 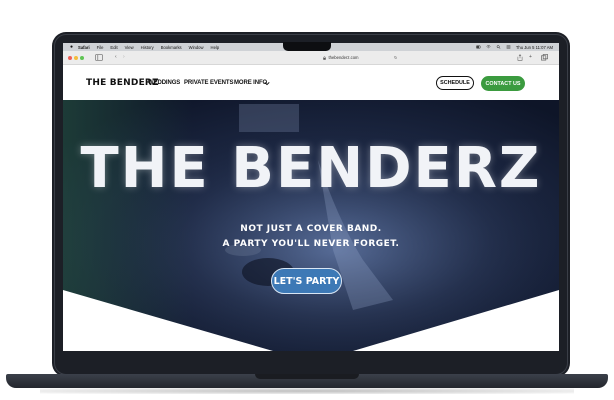 I want to click on schedule-button: SCHEDULE, so click(x=455, y=83).